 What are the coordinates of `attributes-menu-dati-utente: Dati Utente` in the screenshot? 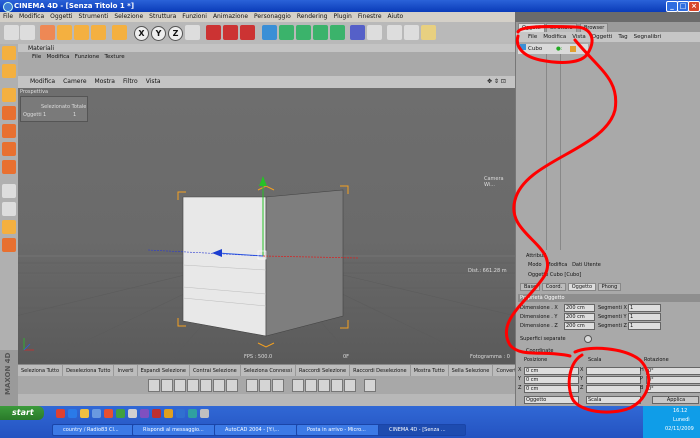 It's located at (586, 265).